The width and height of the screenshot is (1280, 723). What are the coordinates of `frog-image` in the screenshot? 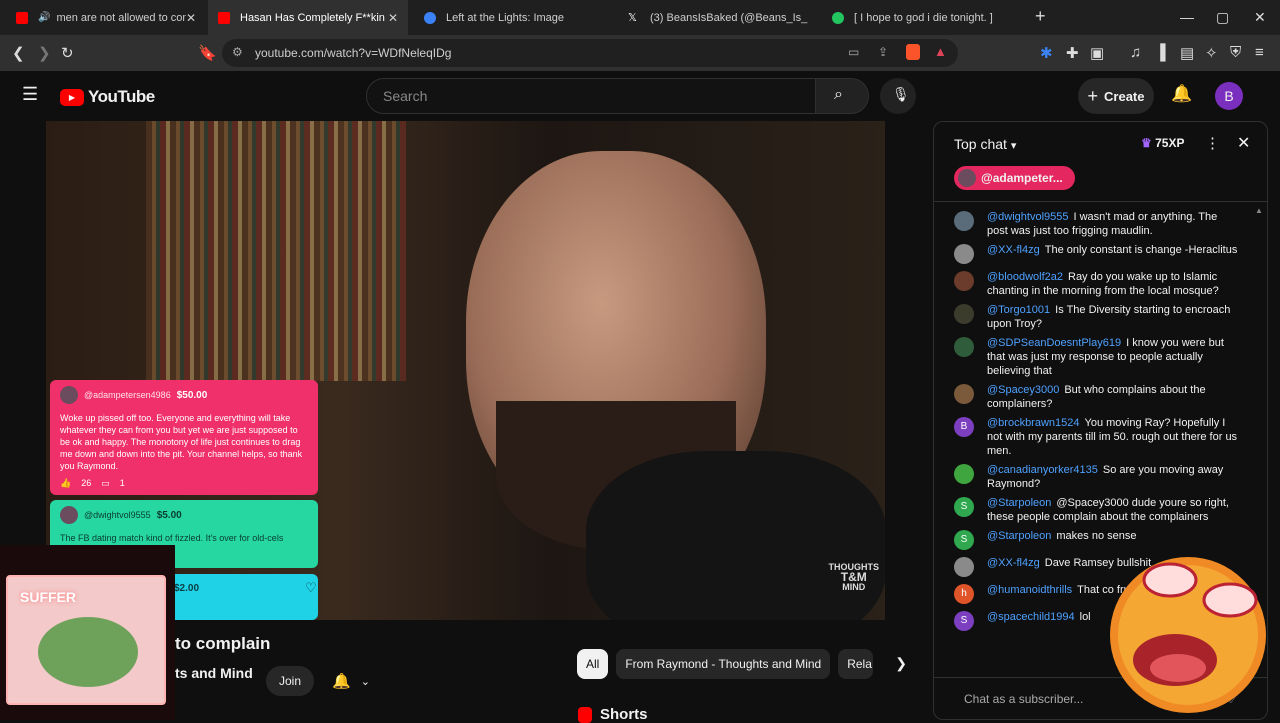 It's located at (88, 652).